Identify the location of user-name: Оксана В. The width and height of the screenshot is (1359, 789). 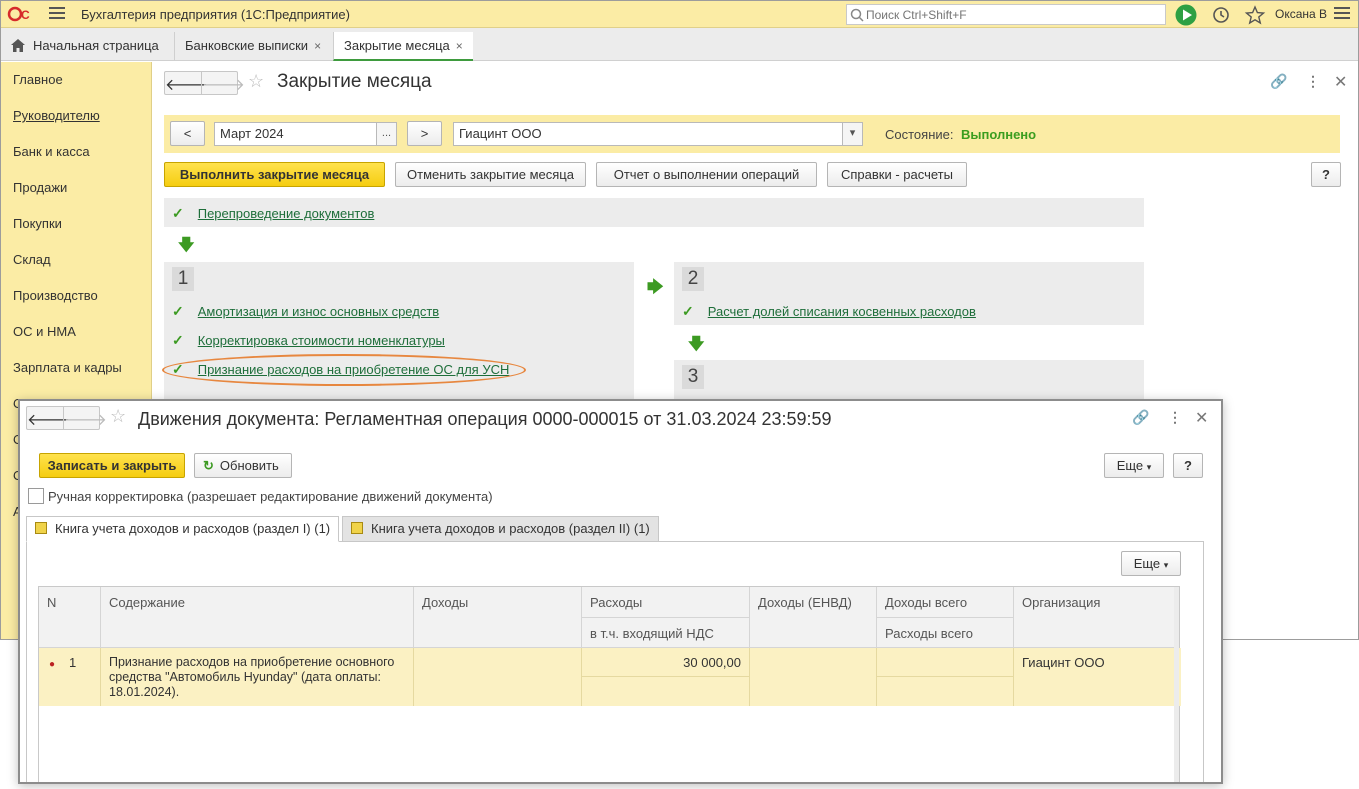
(1301, 14).